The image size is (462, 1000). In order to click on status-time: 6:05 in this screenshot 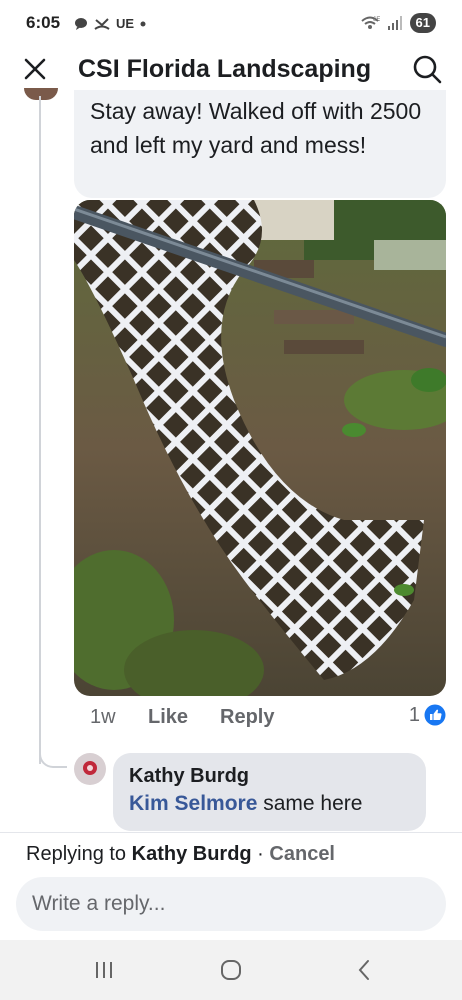, I will do `click(43, 22)`.